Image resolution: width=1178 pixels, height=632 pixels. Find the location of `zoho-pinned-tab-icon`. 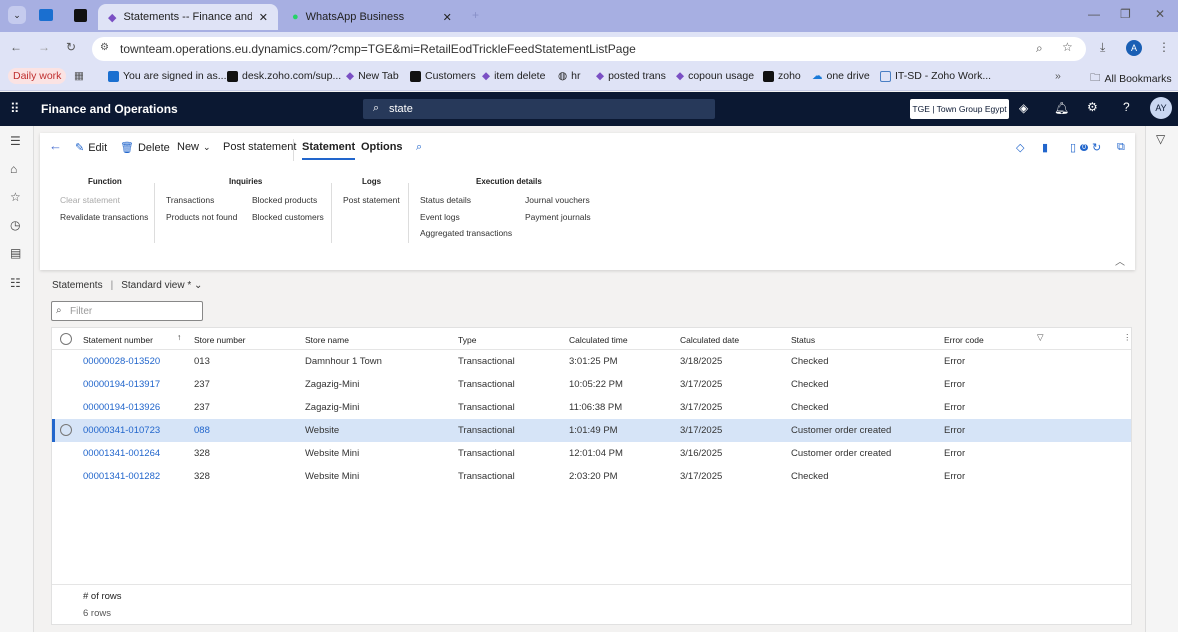

zoho-pinned-tab-icon is located at coordinates (80, 15).